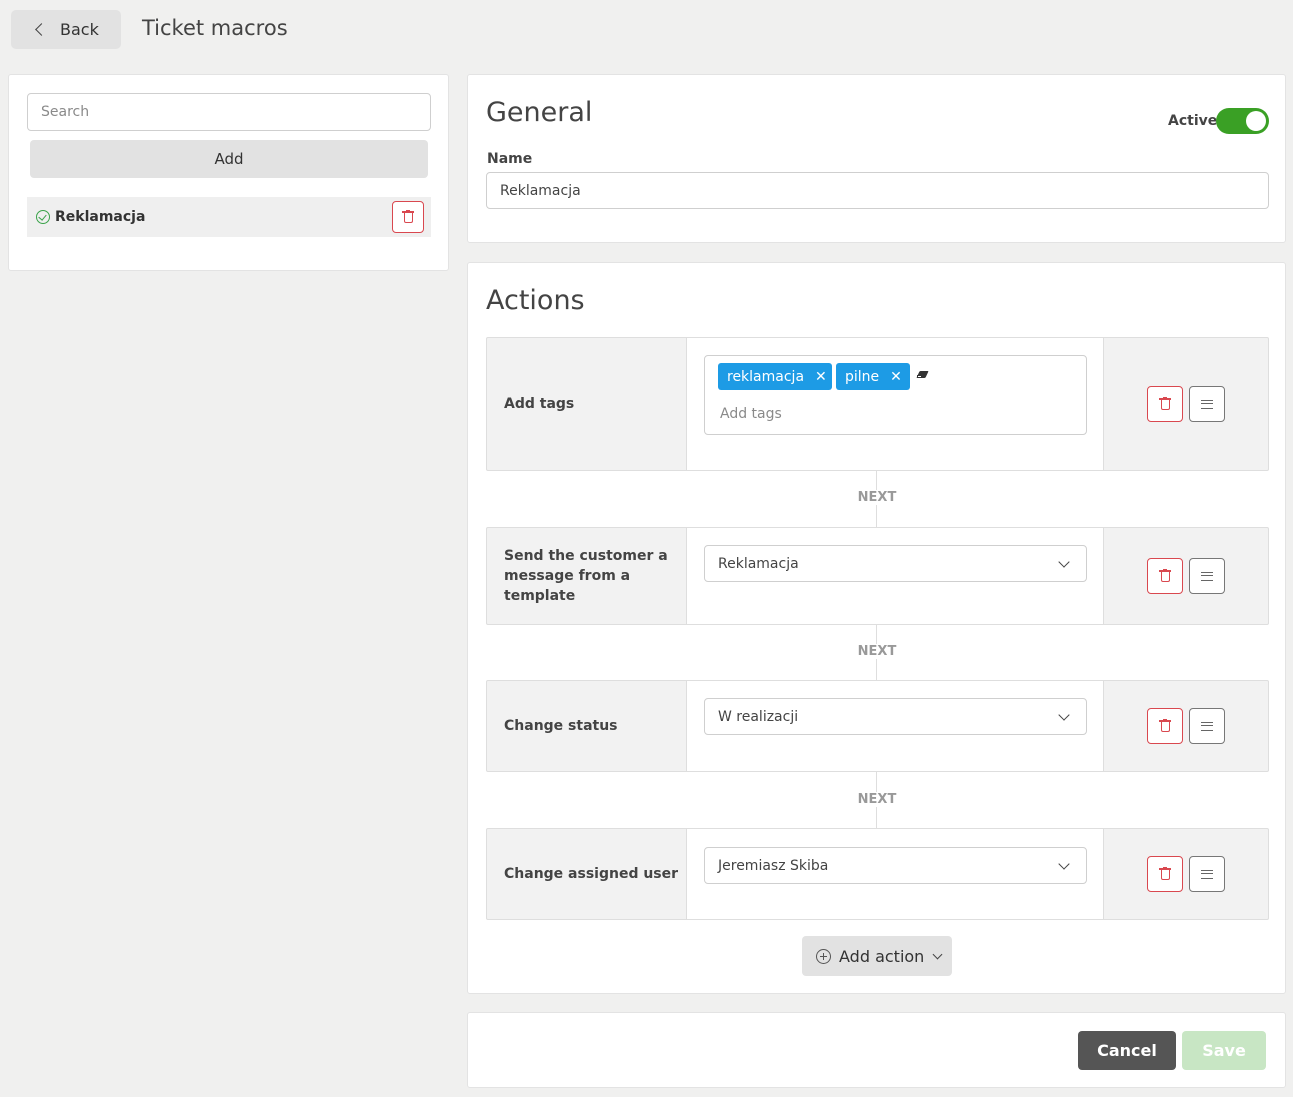 This screenshot has height=1097, width=1293. I want to click on action-row-add-tags: Add tags reklamacja ✕ pilne ✕, so click(877, 404).